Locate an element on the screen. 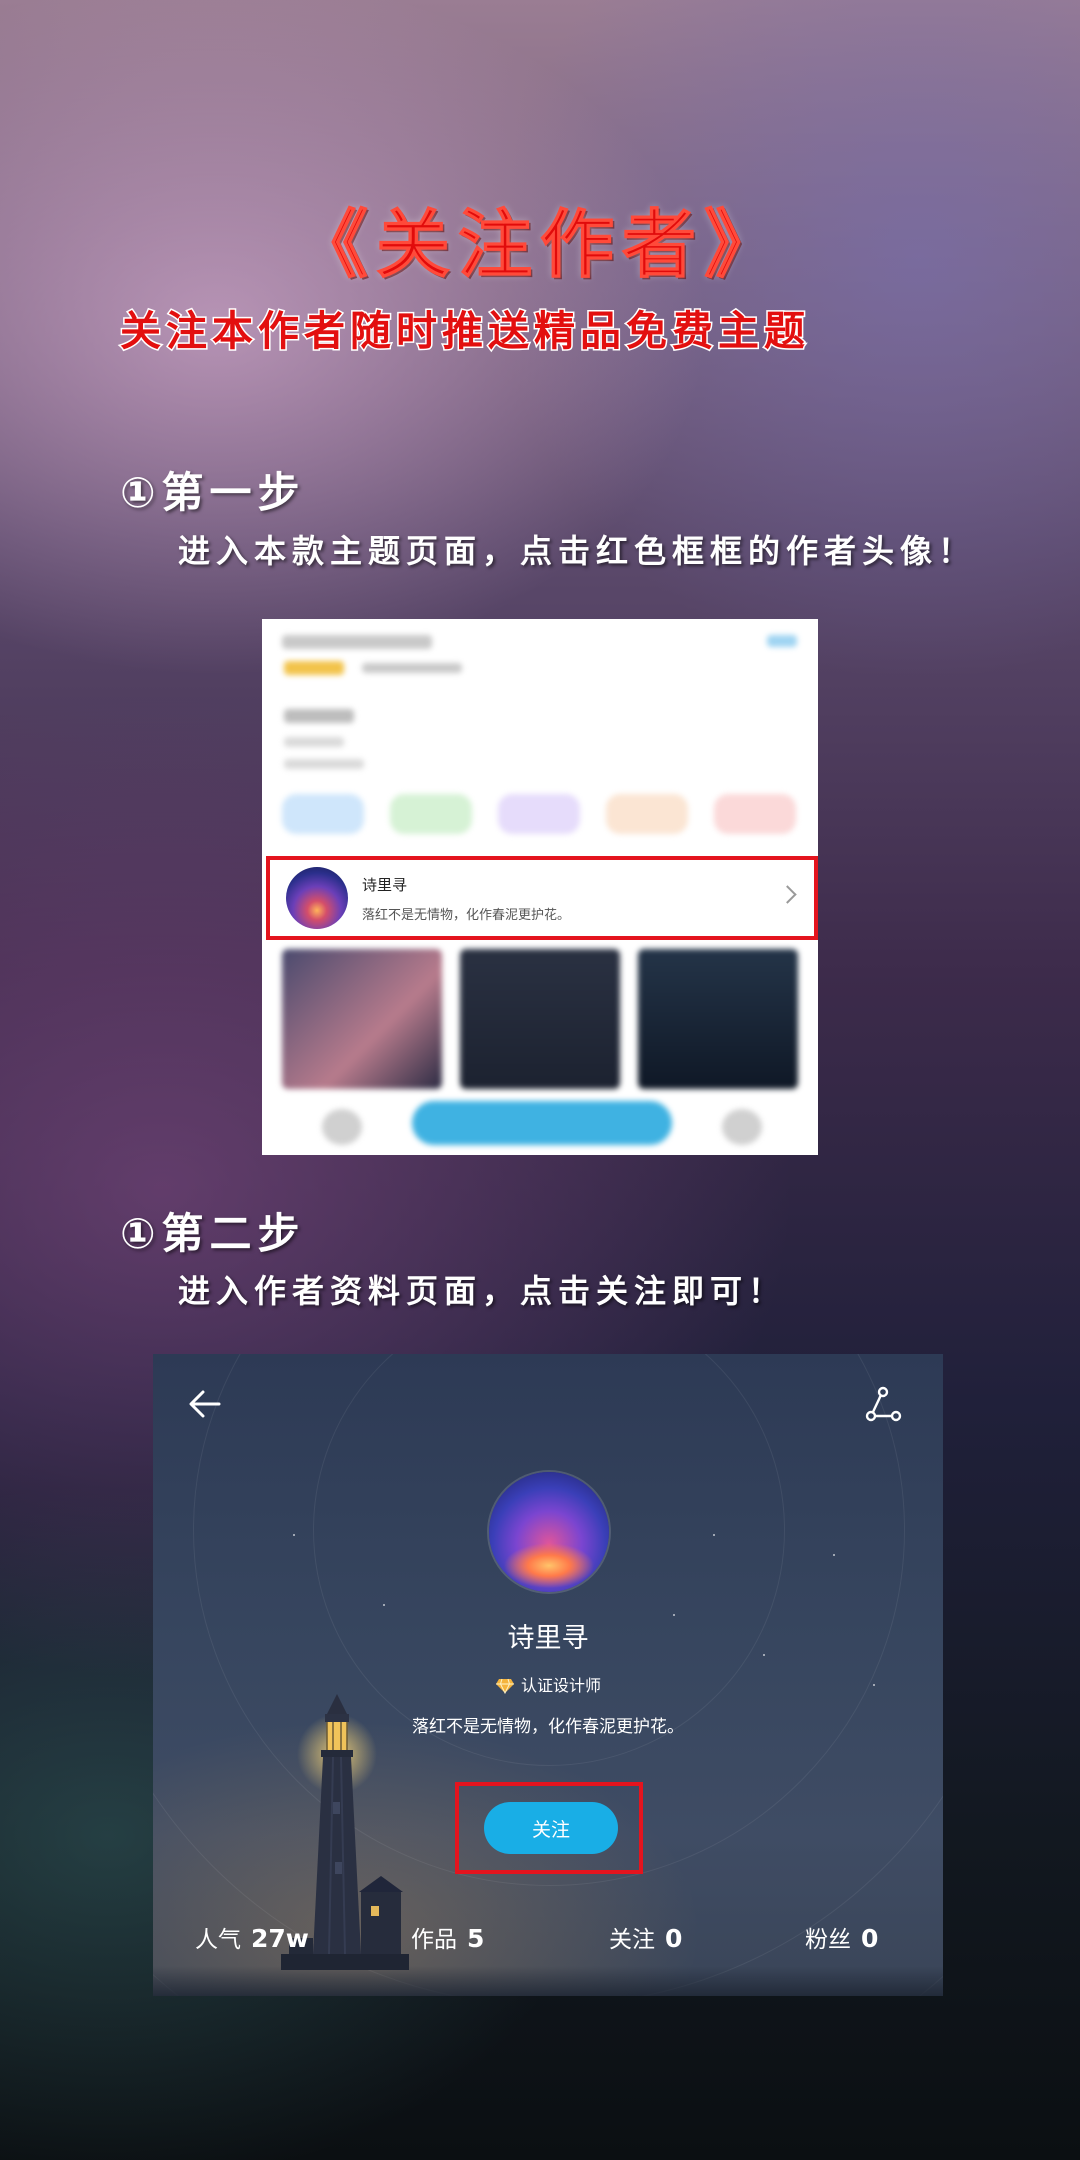  profile-stats: 人气 27w 作品 5 关注 0 粉丝 0 is located at coordinates (548, 1940).